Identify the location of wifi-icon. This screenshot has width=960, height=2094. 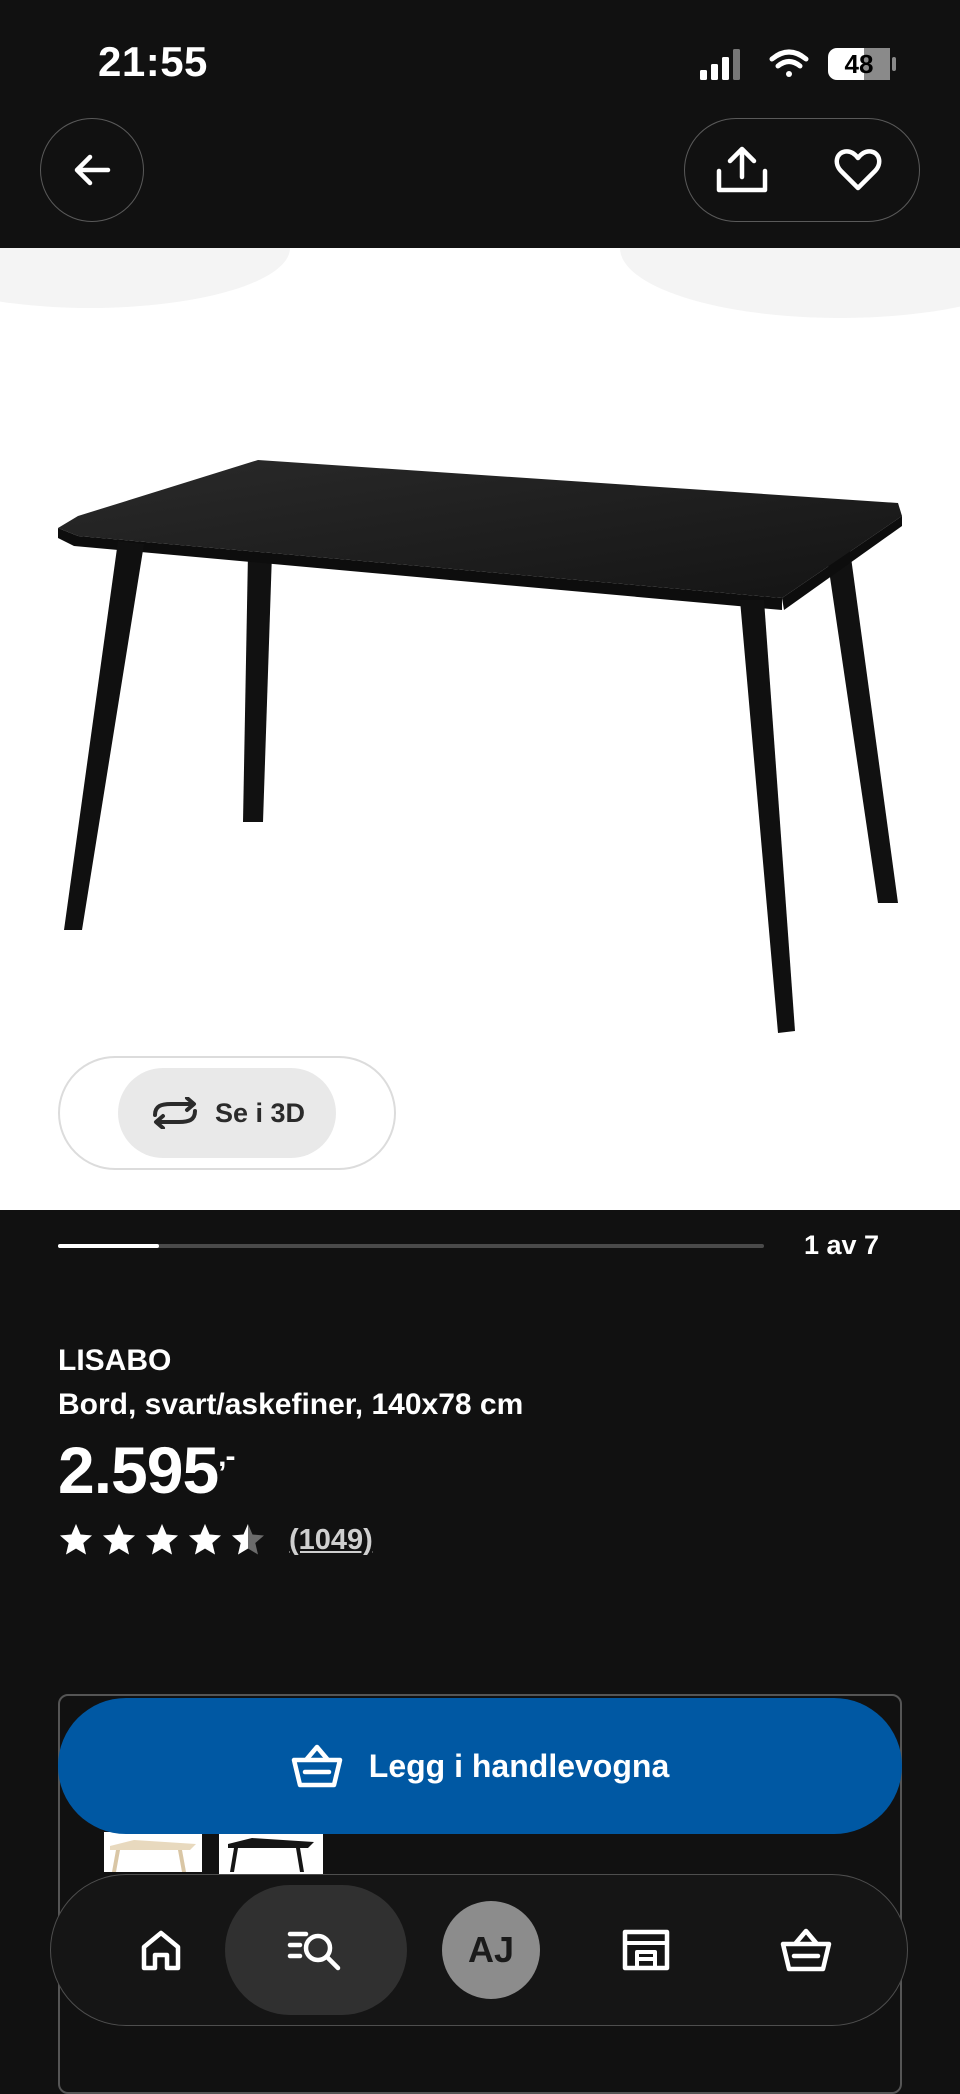
(789, 63).